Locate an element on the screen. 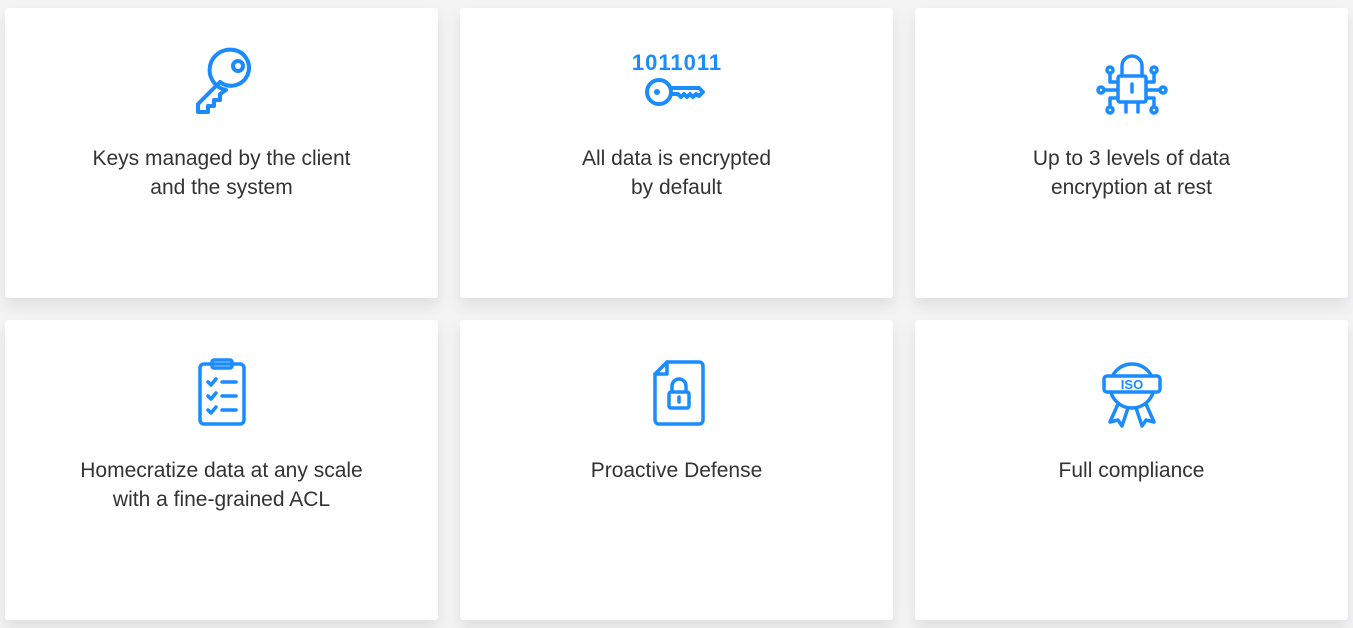  feature-caption: All data is encrypted by default is located at coordinates (676, 173).